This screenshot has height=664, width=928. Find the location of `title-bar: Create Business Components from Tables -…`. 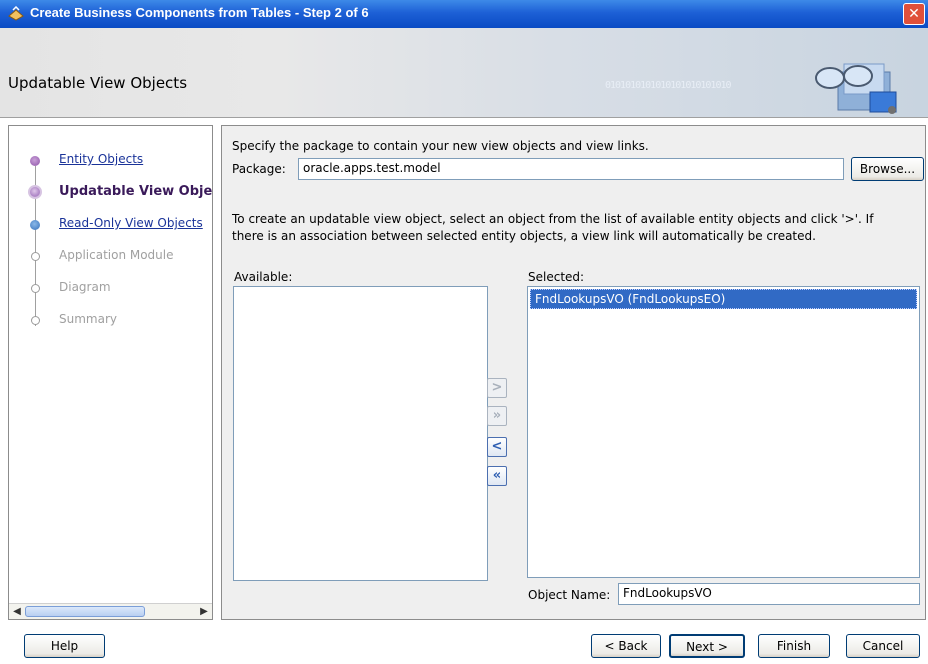

title-bar: Create Business Components from Tables -… is located at coordinates (464, 14).